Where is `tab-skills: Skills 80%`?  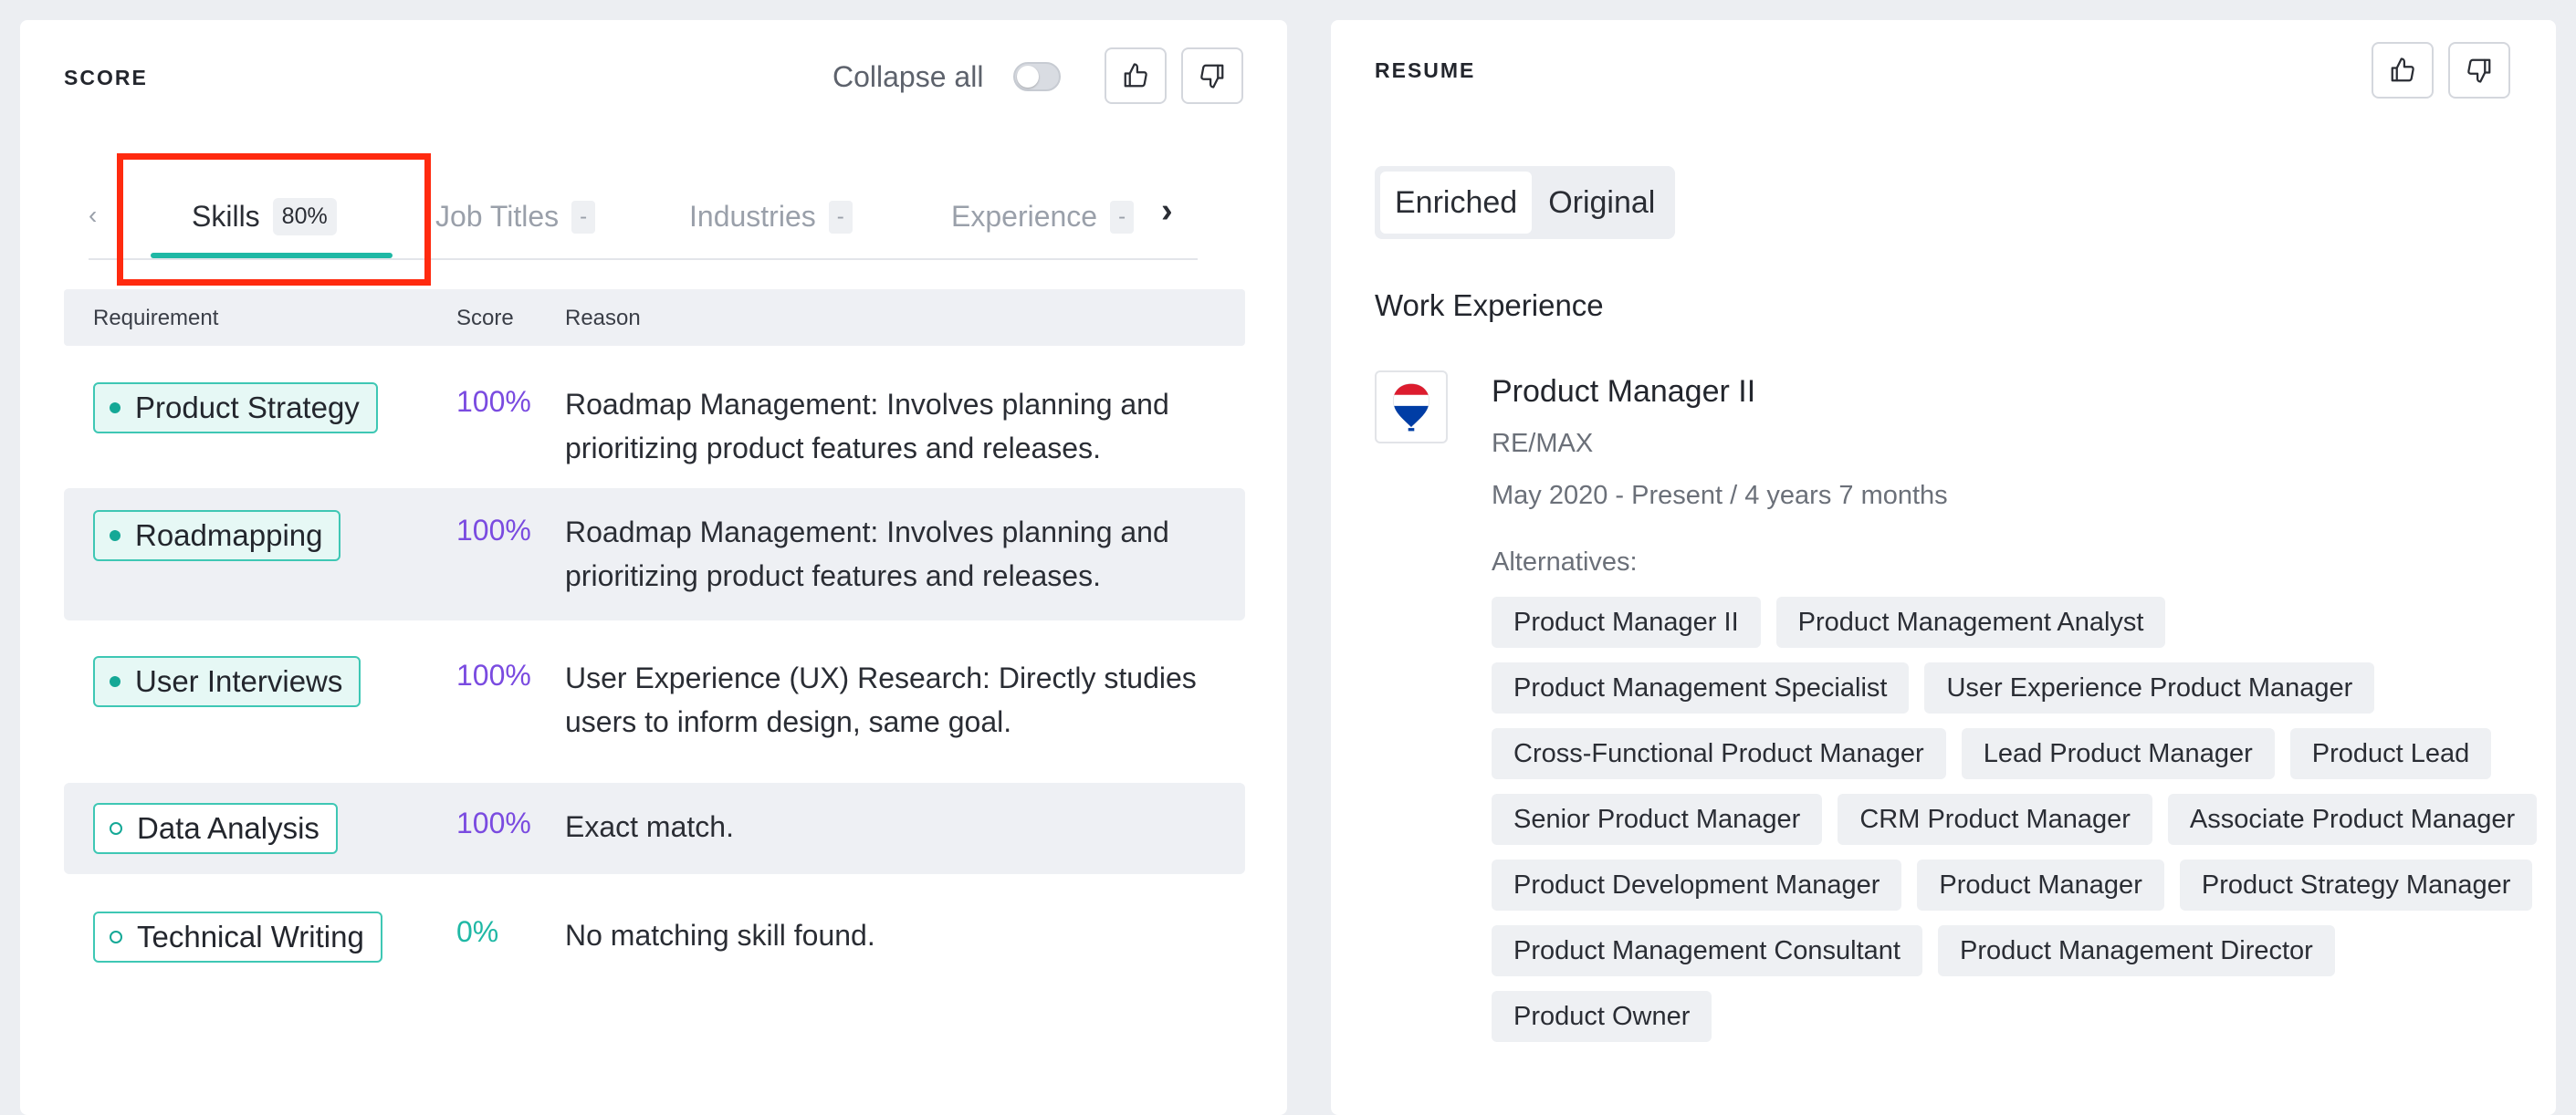
tab-skills: Skills 80% is located at coordinates (264, 217).